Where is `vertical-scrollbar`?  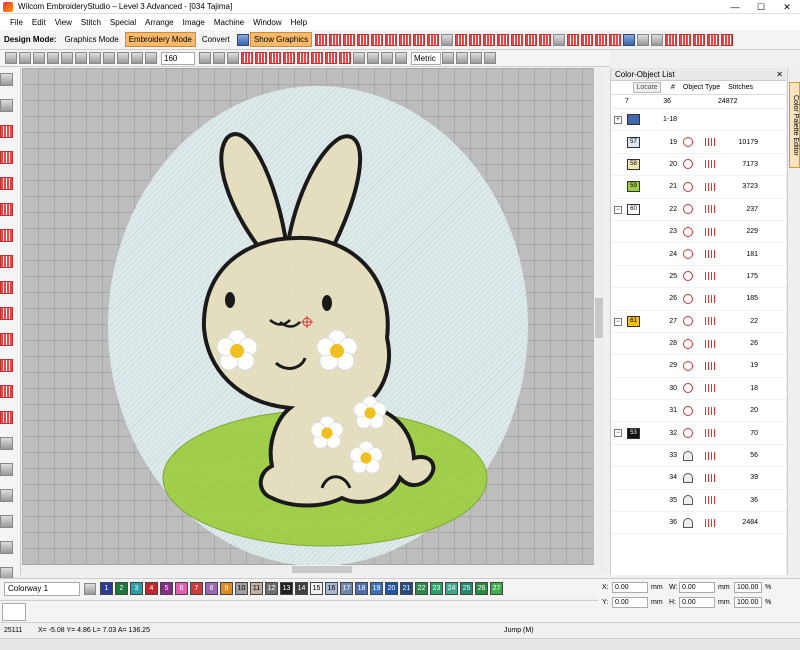 vertical-scrollbar is located at coordinates (599, 320).